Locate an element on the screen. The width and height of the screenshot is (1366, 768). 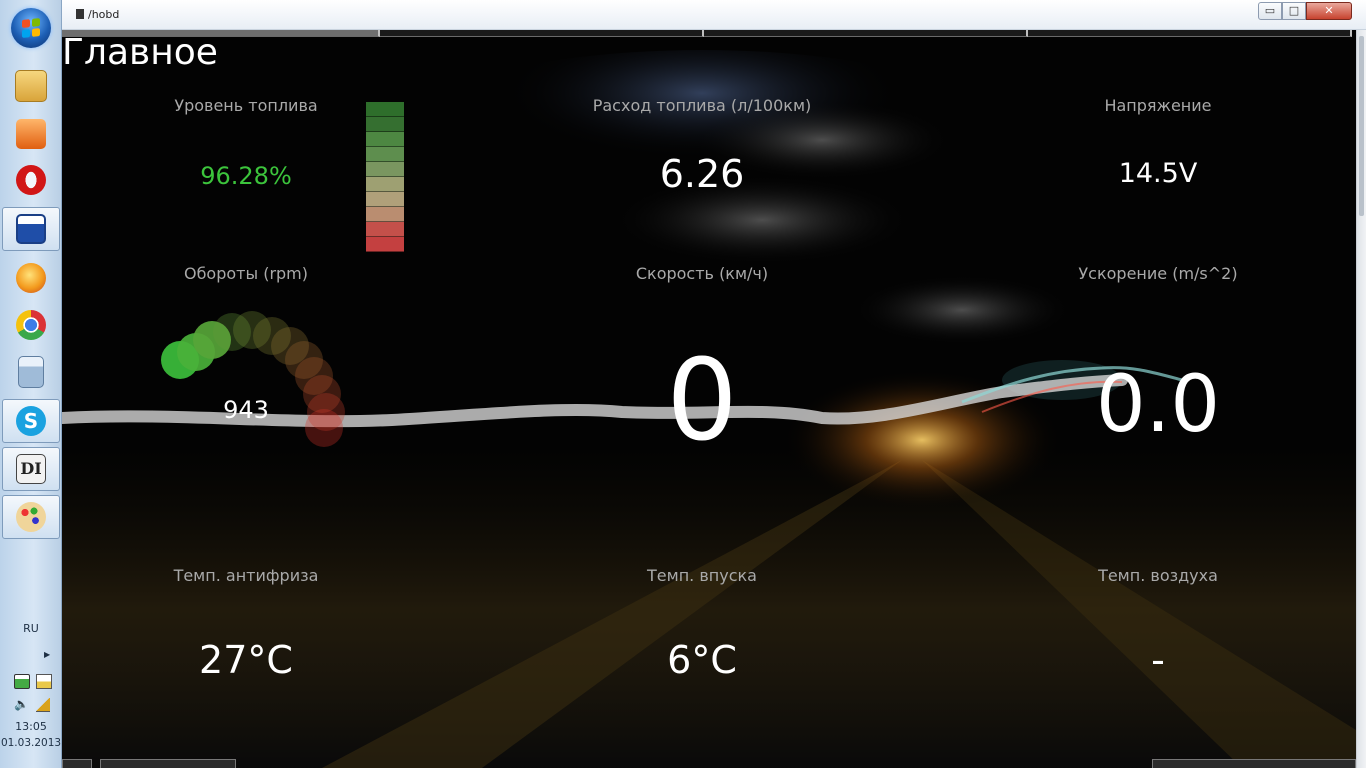
explorer-icon is located at coordinates (31, 86).